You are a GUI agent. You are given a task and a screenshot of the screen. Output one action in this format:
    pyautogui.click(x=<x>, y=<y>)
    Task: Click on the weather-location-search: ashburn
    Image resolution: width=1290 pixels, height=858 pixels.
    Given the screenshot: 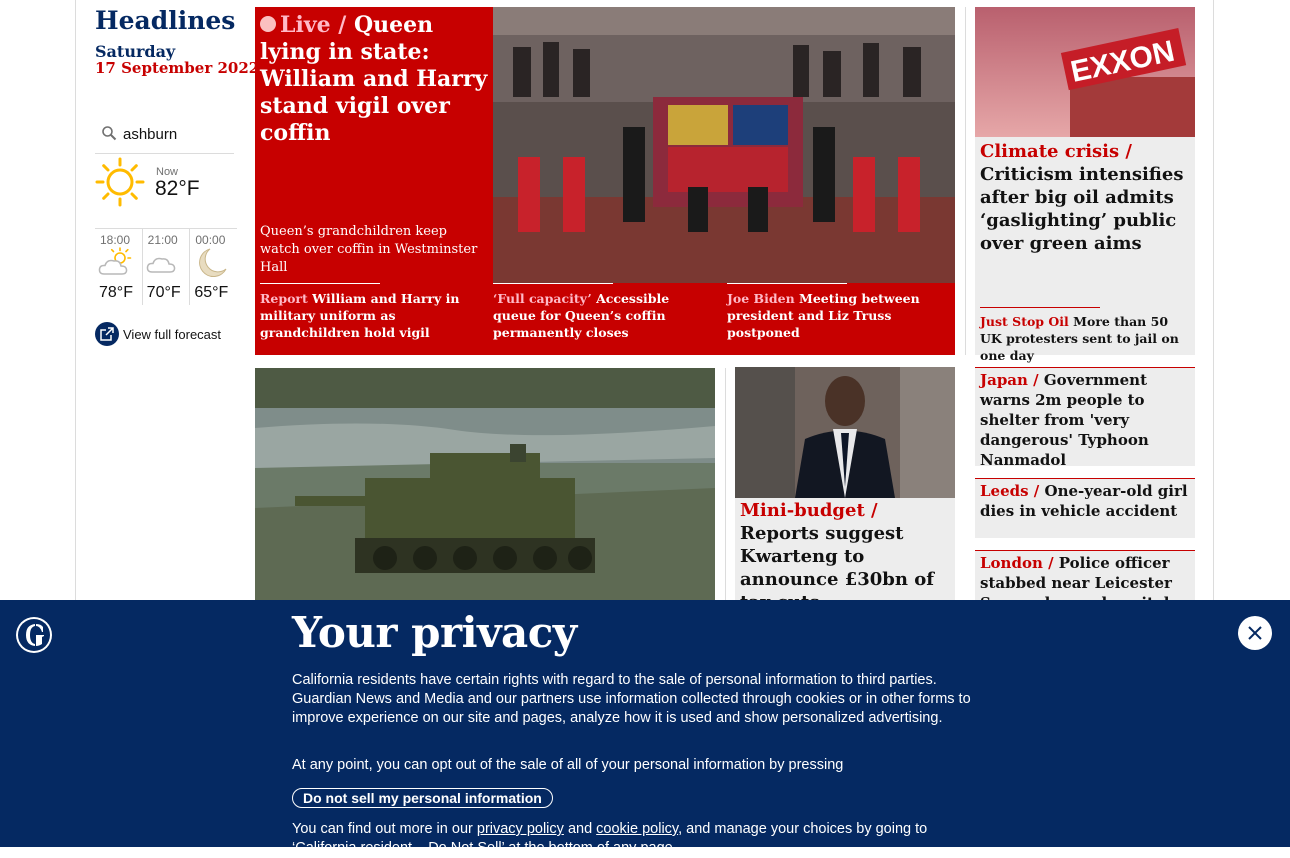 What is the action you would take?
    pyautogui.click(x=164, y=135)
    